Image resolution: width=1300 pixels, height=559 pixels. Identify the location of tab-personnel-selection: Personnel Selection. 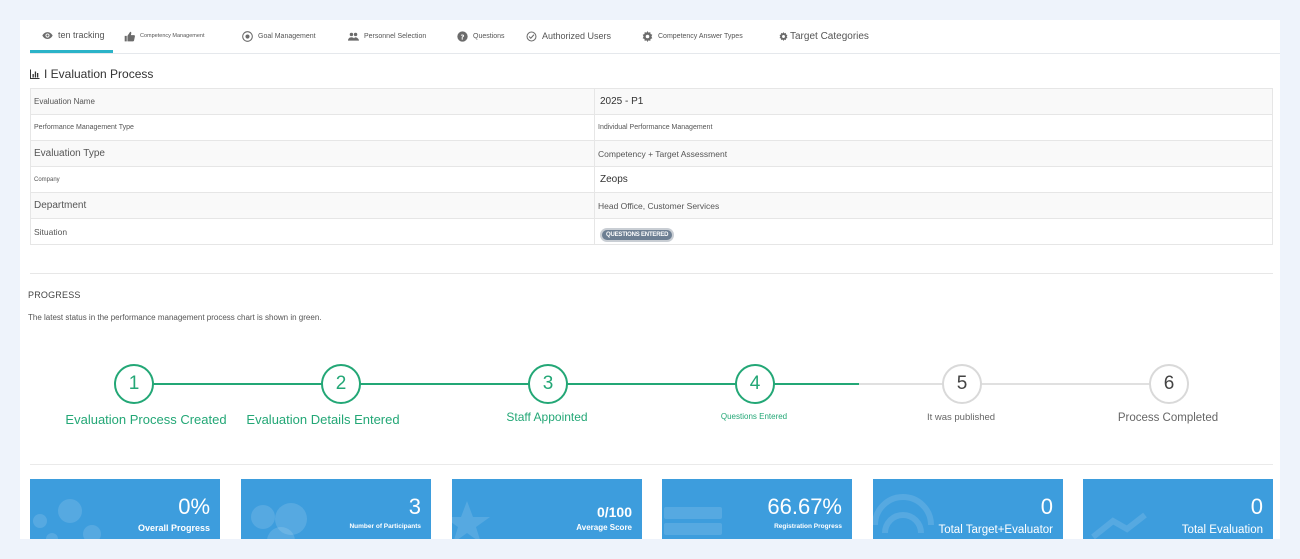
(387, 36).